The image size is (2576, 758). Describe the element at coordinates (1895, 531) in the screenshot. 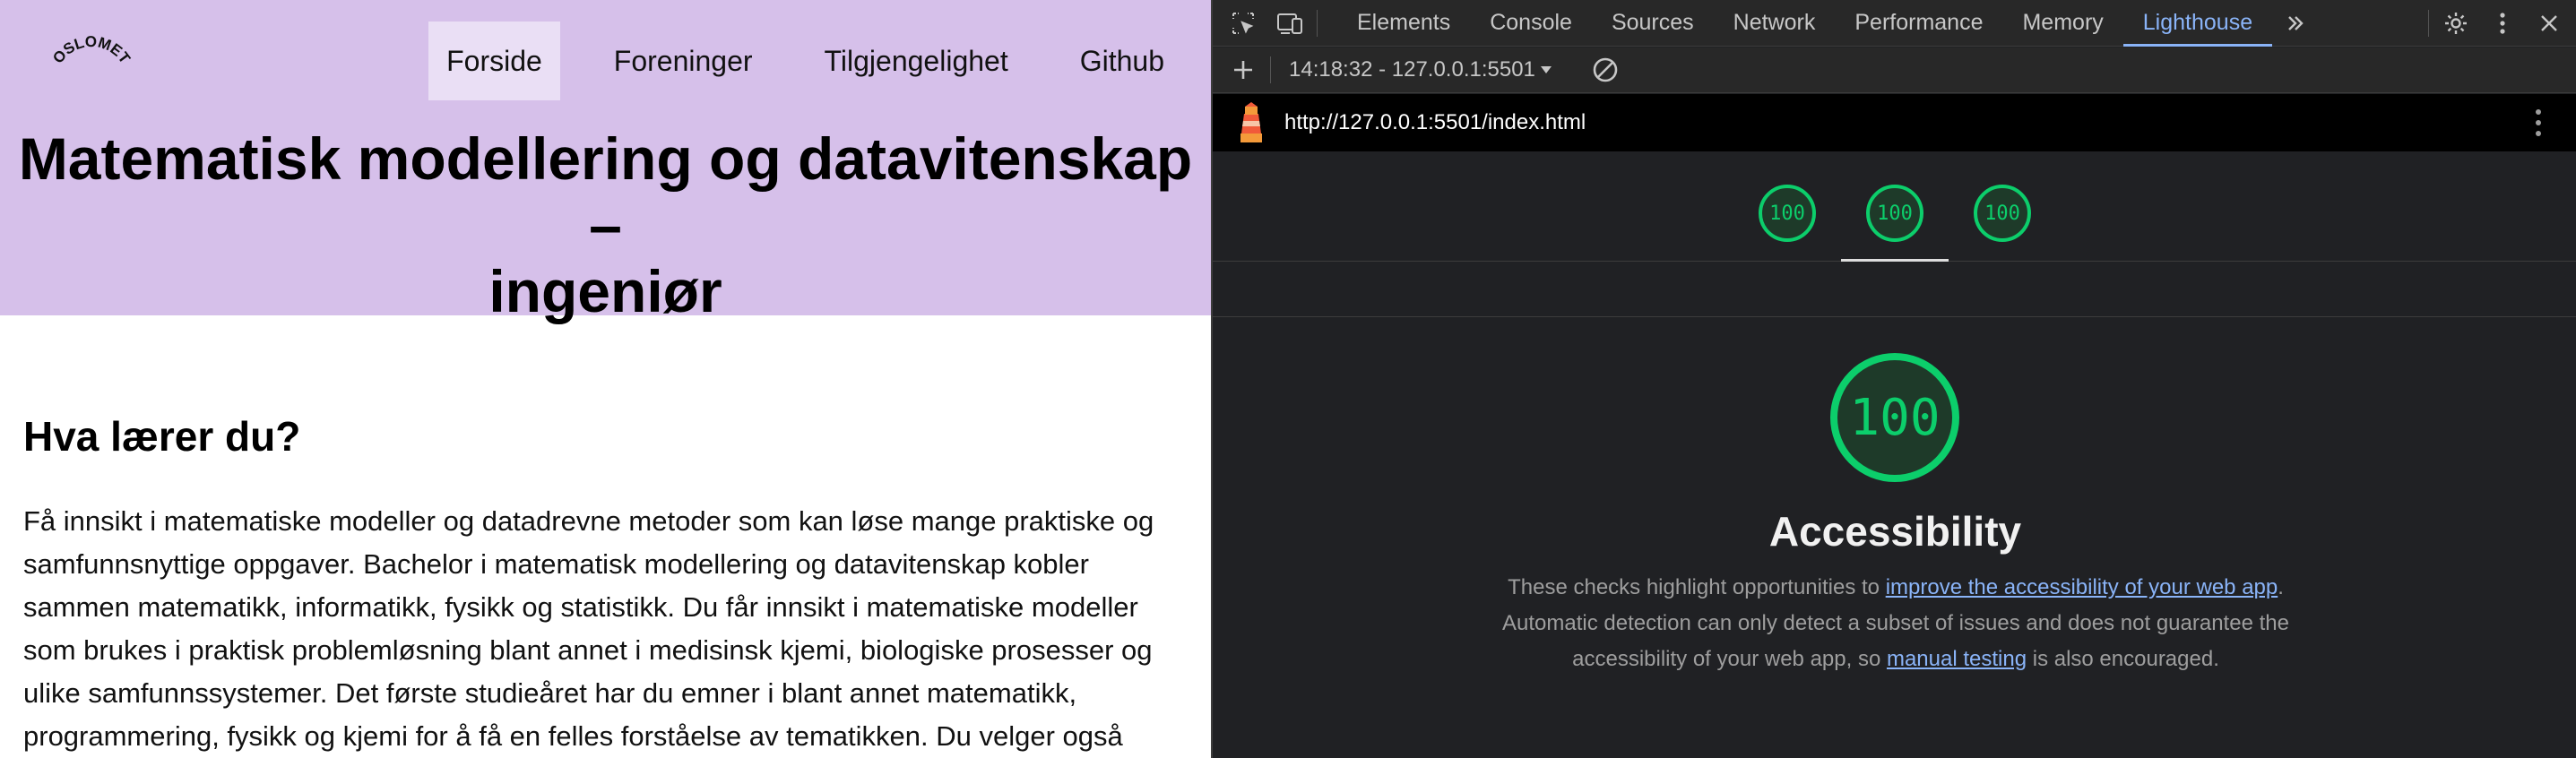

I see `category-title: Accessibility` at that location.